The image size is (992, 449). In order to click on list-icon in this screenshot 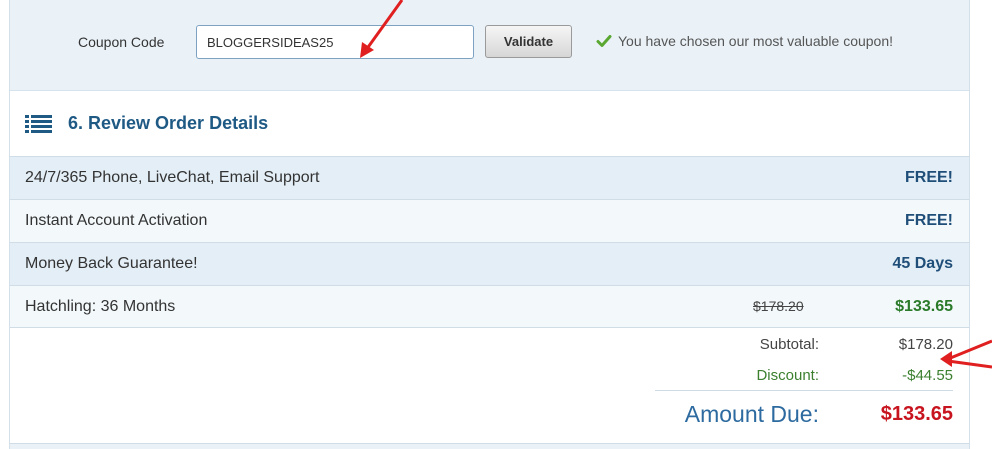, I will do `click(38, 124)`.